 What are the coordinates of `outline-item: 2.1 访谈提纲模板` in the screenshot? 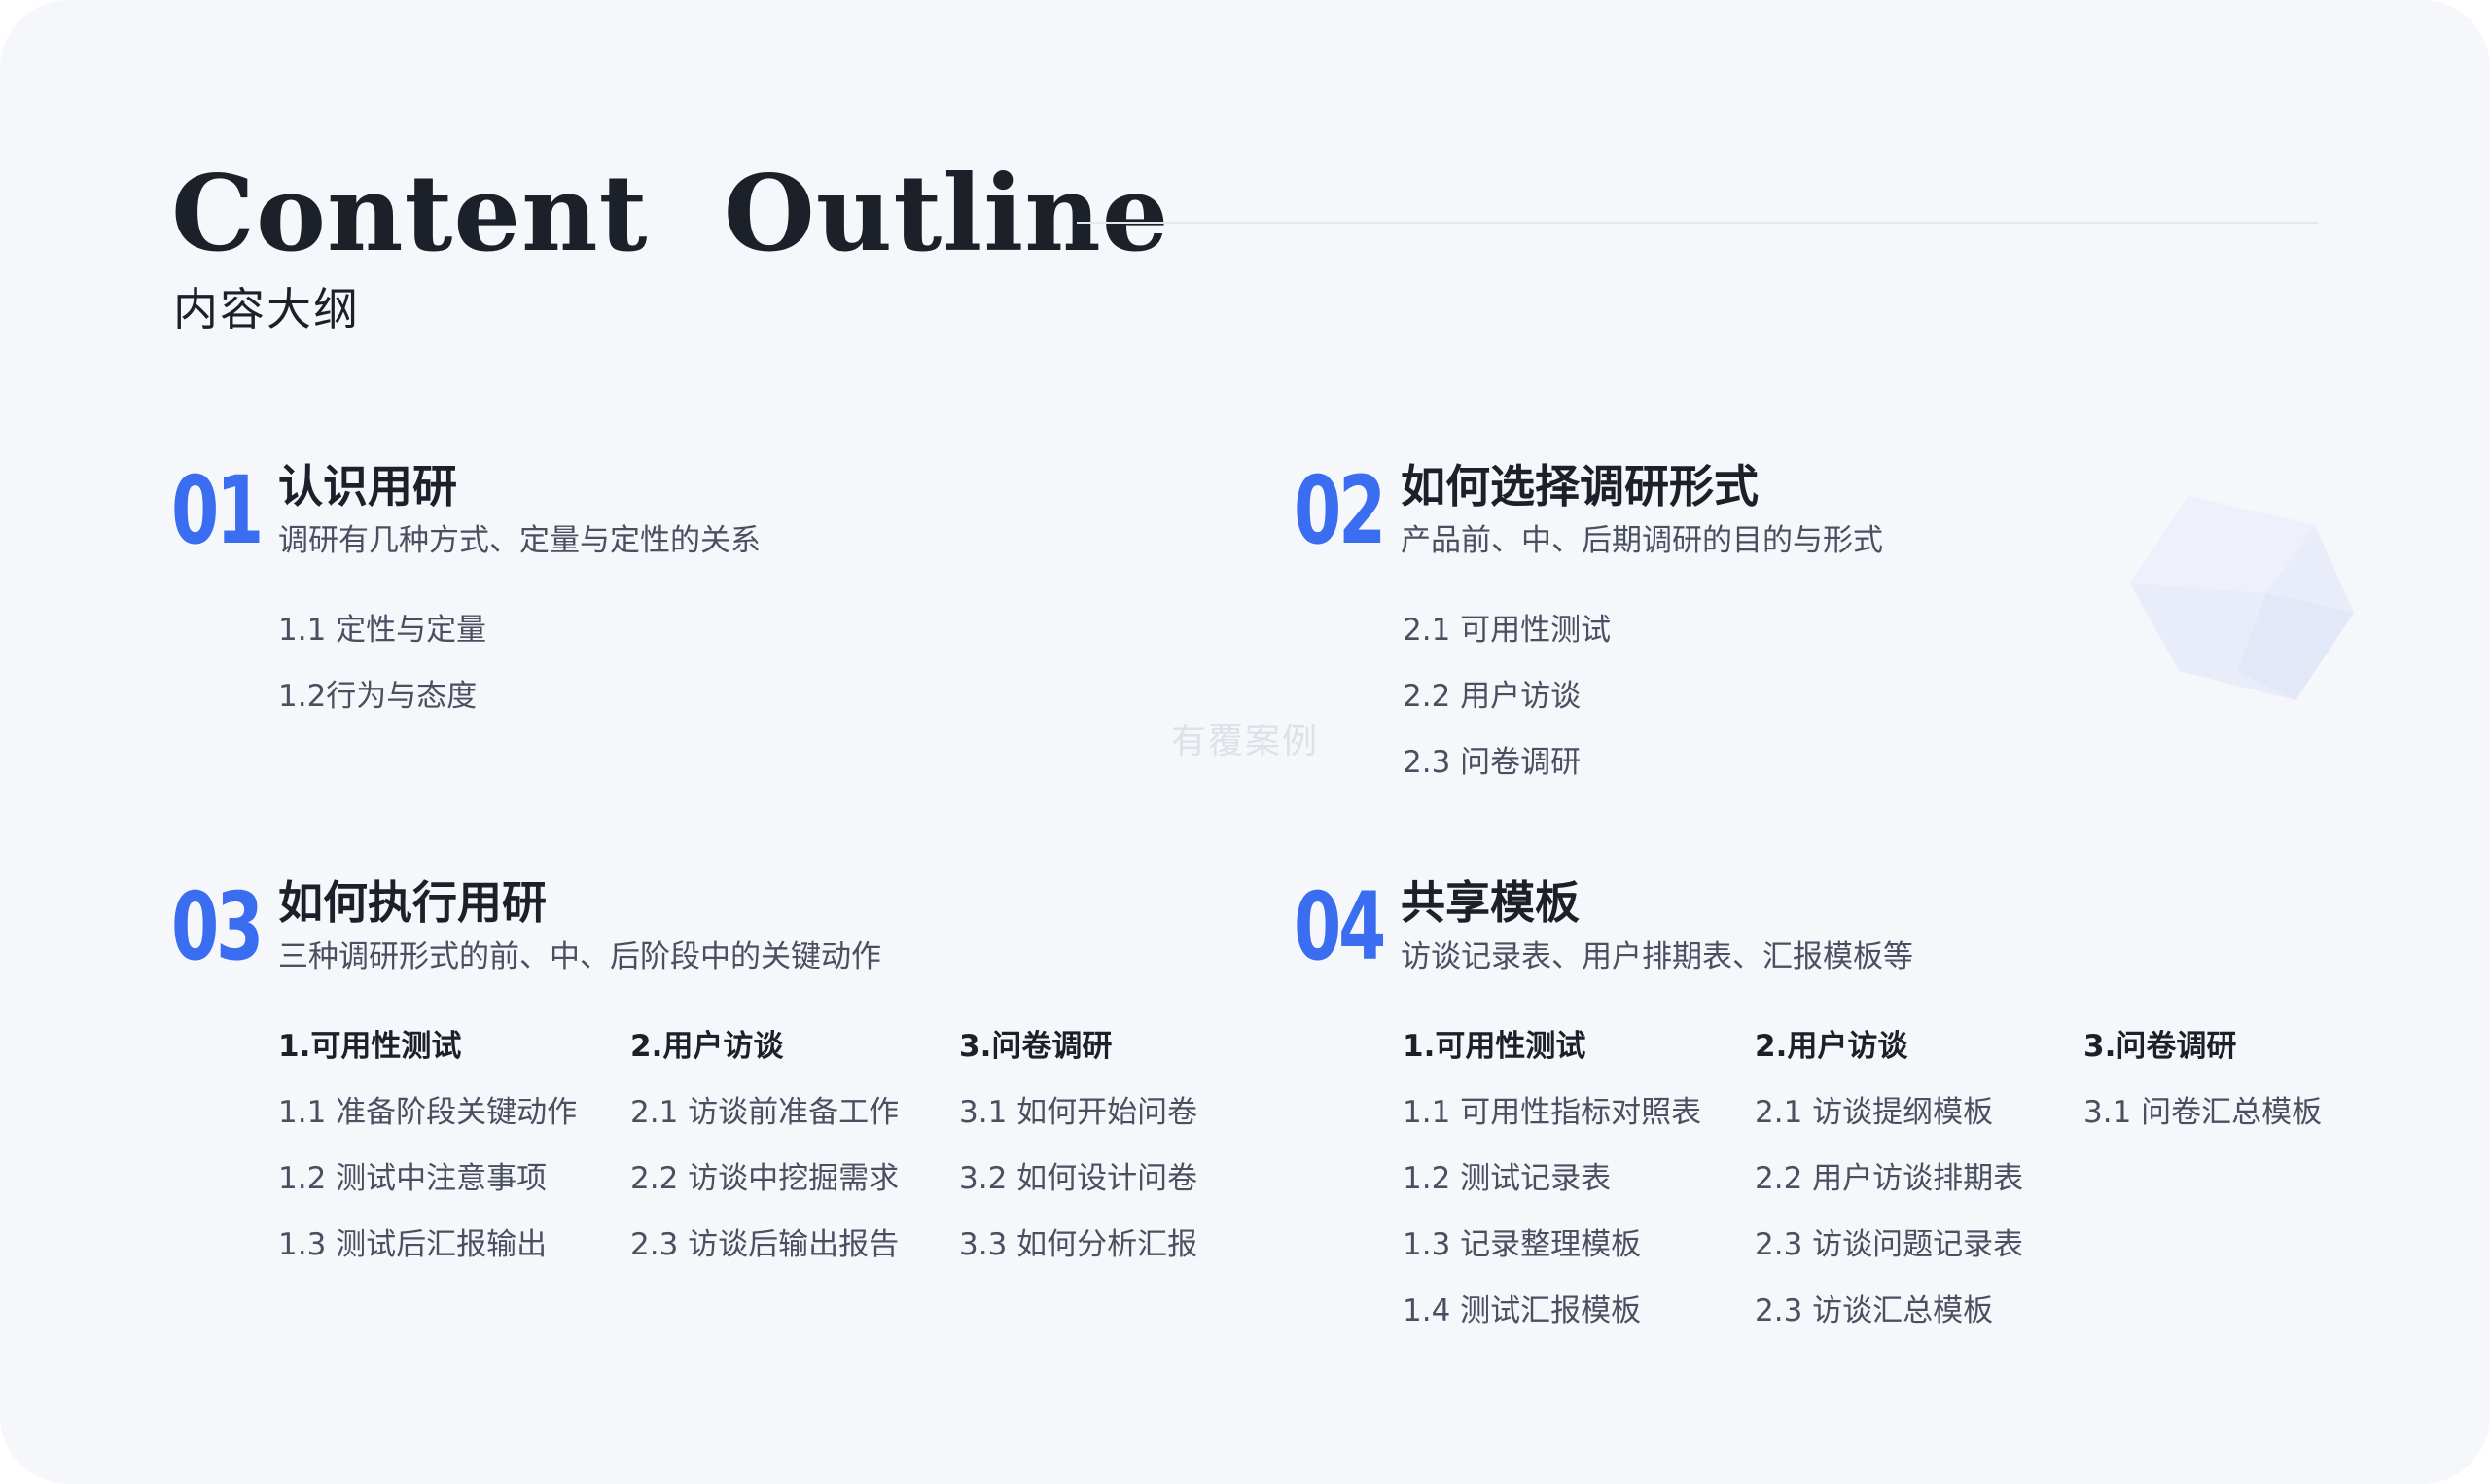 It's located at (1874, 1113).